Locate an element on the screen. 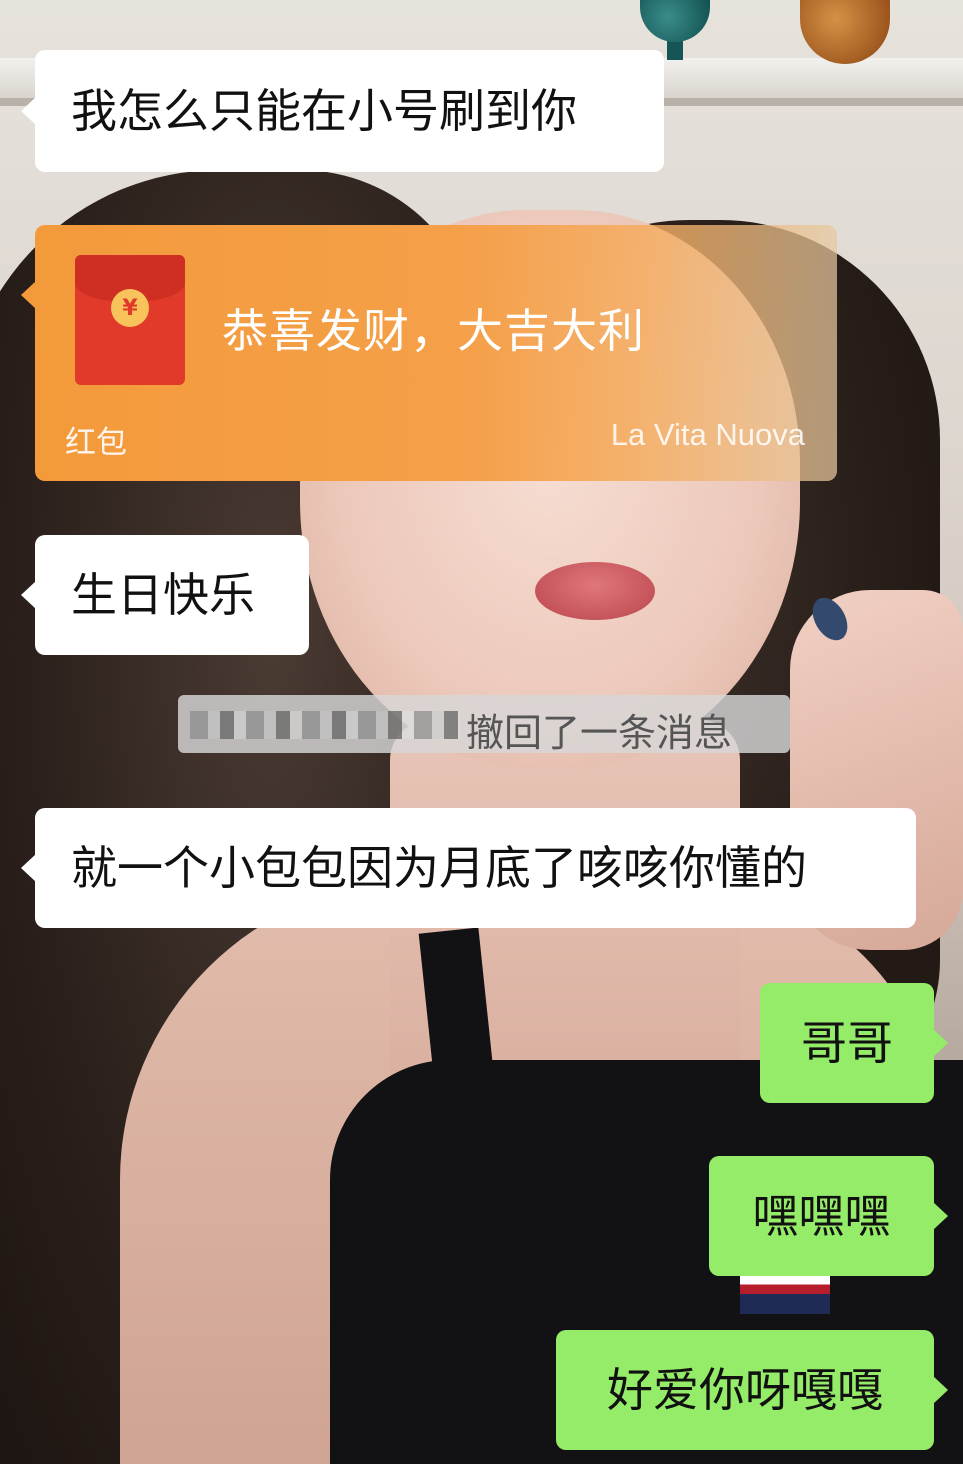  red-envelope-icon: ¥ is located at coordinates (130, 320).